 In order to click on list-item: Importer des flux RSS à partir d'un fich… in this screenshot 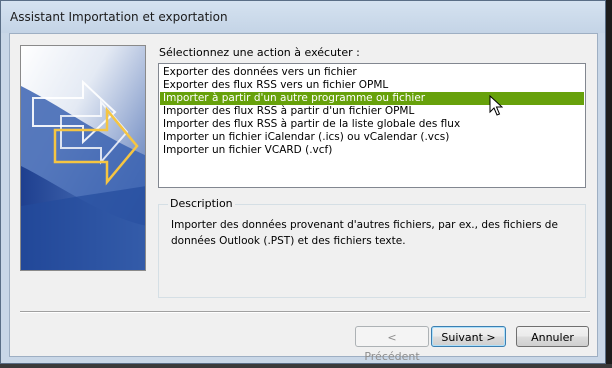, I will do `click(372, 111)`.